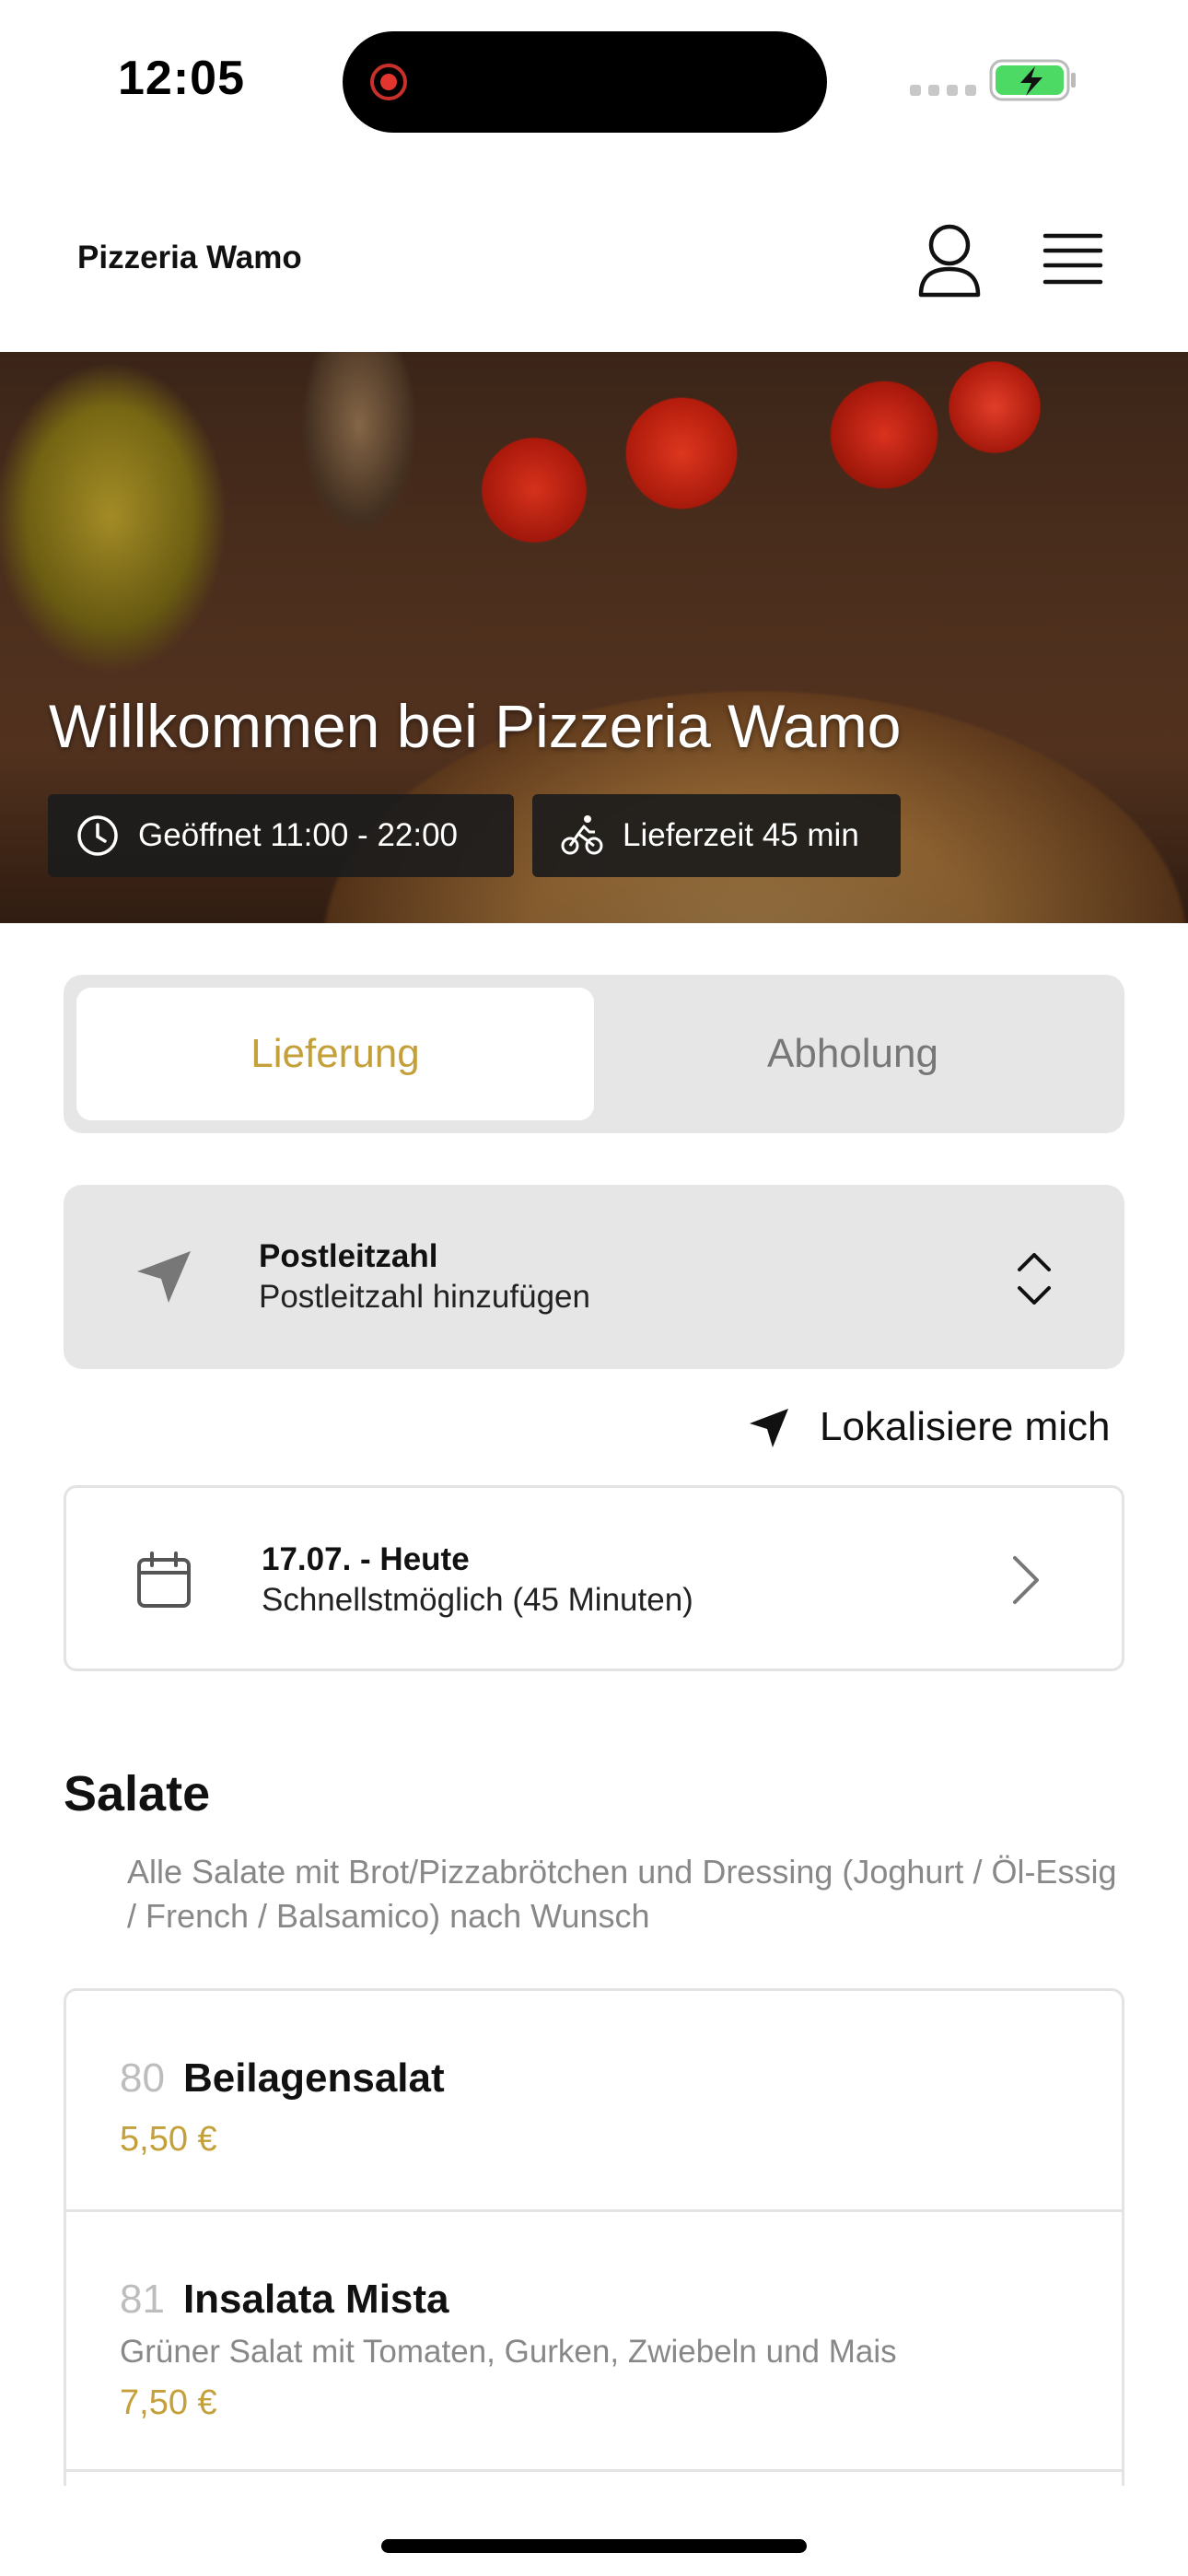  What do you see at coordinates (388, 82) in the screenshot?
I see `record-icon` at bounding box center [388, 82].